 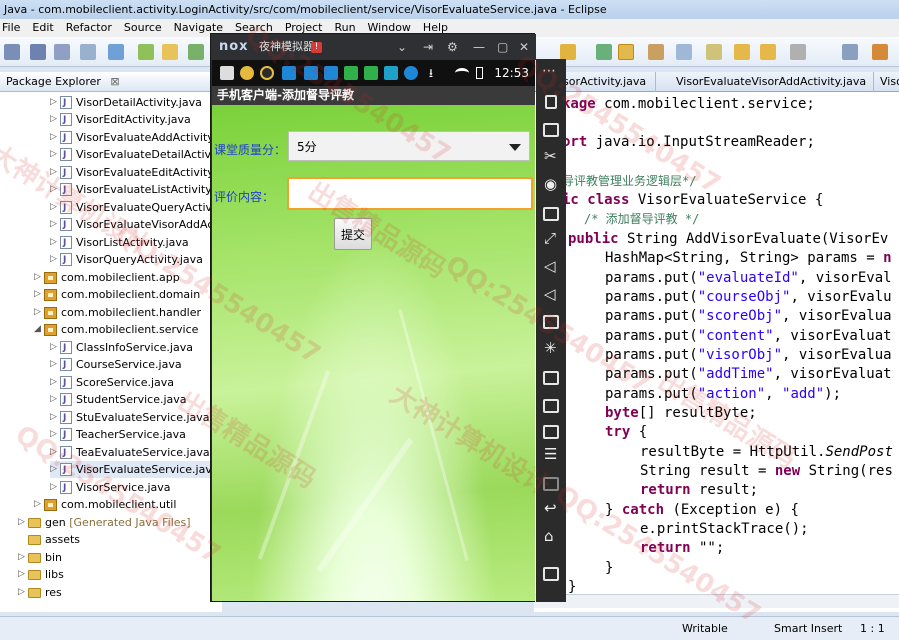 What do you see at coordinates (410, 193) in the screenshot?
I see `content-input` at bounding box center [410, 193].